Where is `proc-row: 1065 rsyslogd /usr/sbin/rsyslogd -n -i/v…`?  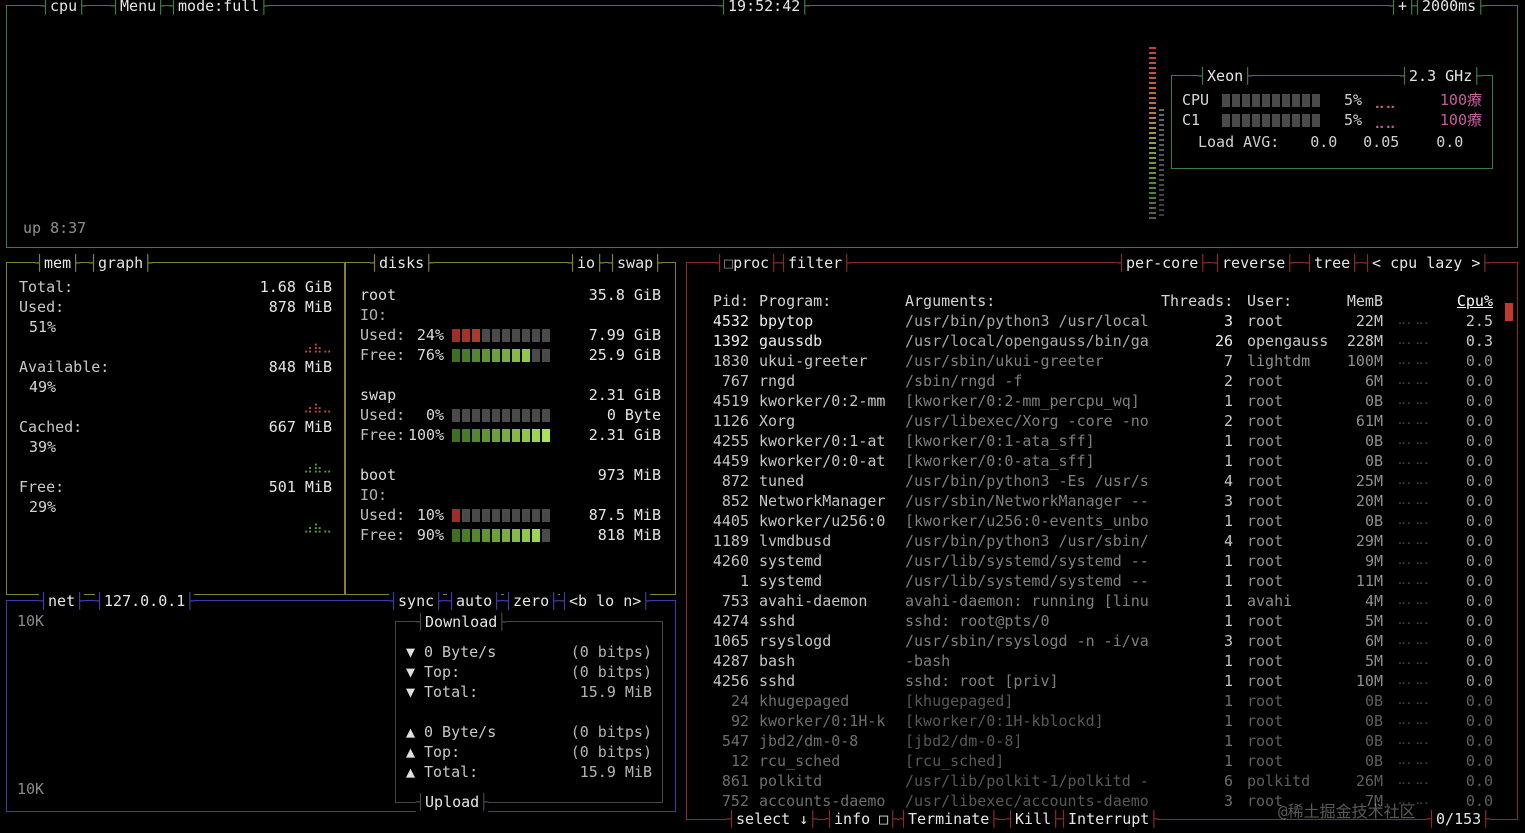 proc-row: 1065 rsyslogd /usr/sbin/rsyslogd -n -i/v… is located at coordinates (1097, 641).